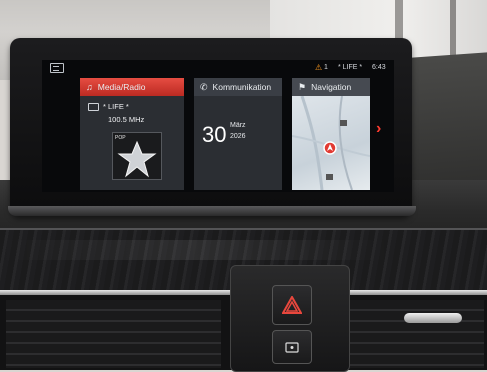  I want to click on tile-media-radio: ♫ Media/Radio * LIFE * 100.5 MHz POP, so click(132, 134).